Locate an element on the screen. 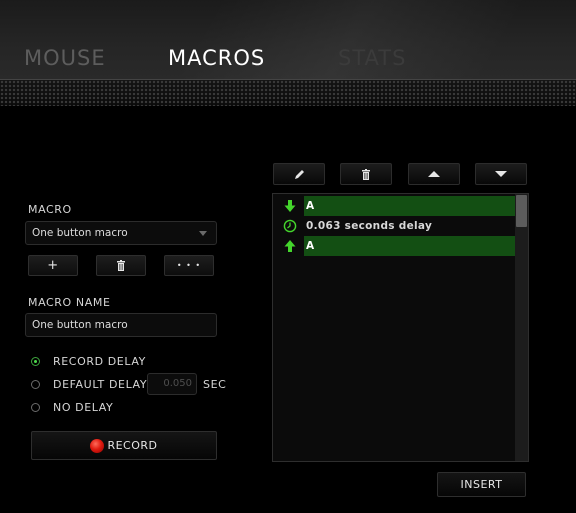 Image resolution: width=576 pixels, height=513 pixels. more-options-button: • • • is located at coordinates (189, 265).